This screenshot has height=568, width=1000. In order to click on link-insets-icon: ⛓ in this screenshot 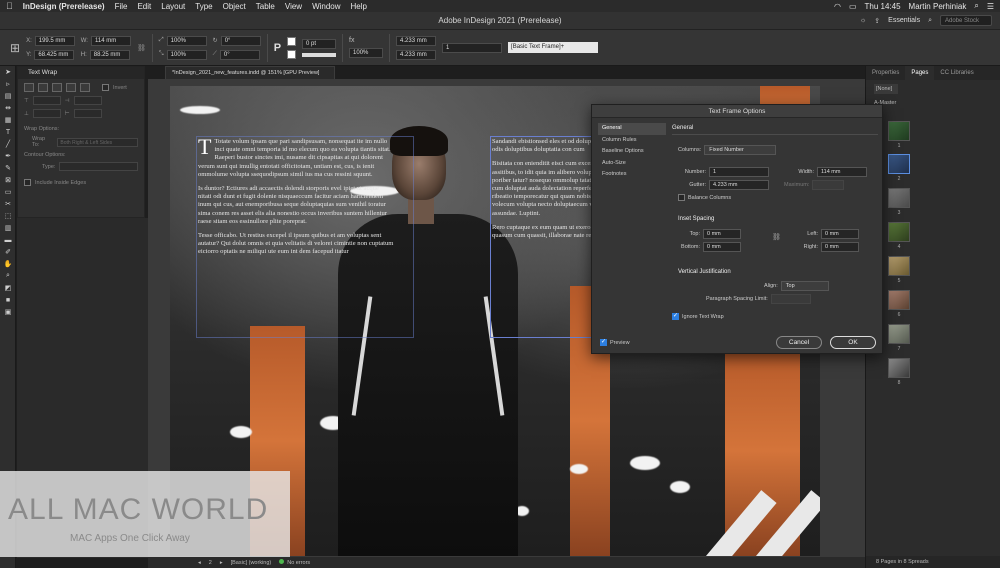, I will do `click(776, 237)`.